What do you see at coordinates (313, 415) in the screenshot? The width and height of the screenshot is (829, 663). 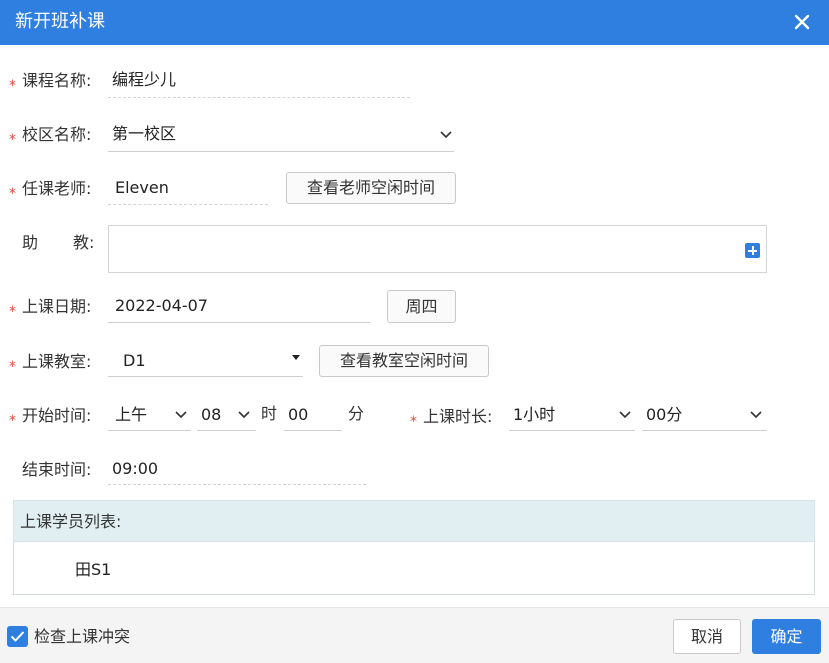 I see `start-minute-input: 00` at bounding box center [313, 415].